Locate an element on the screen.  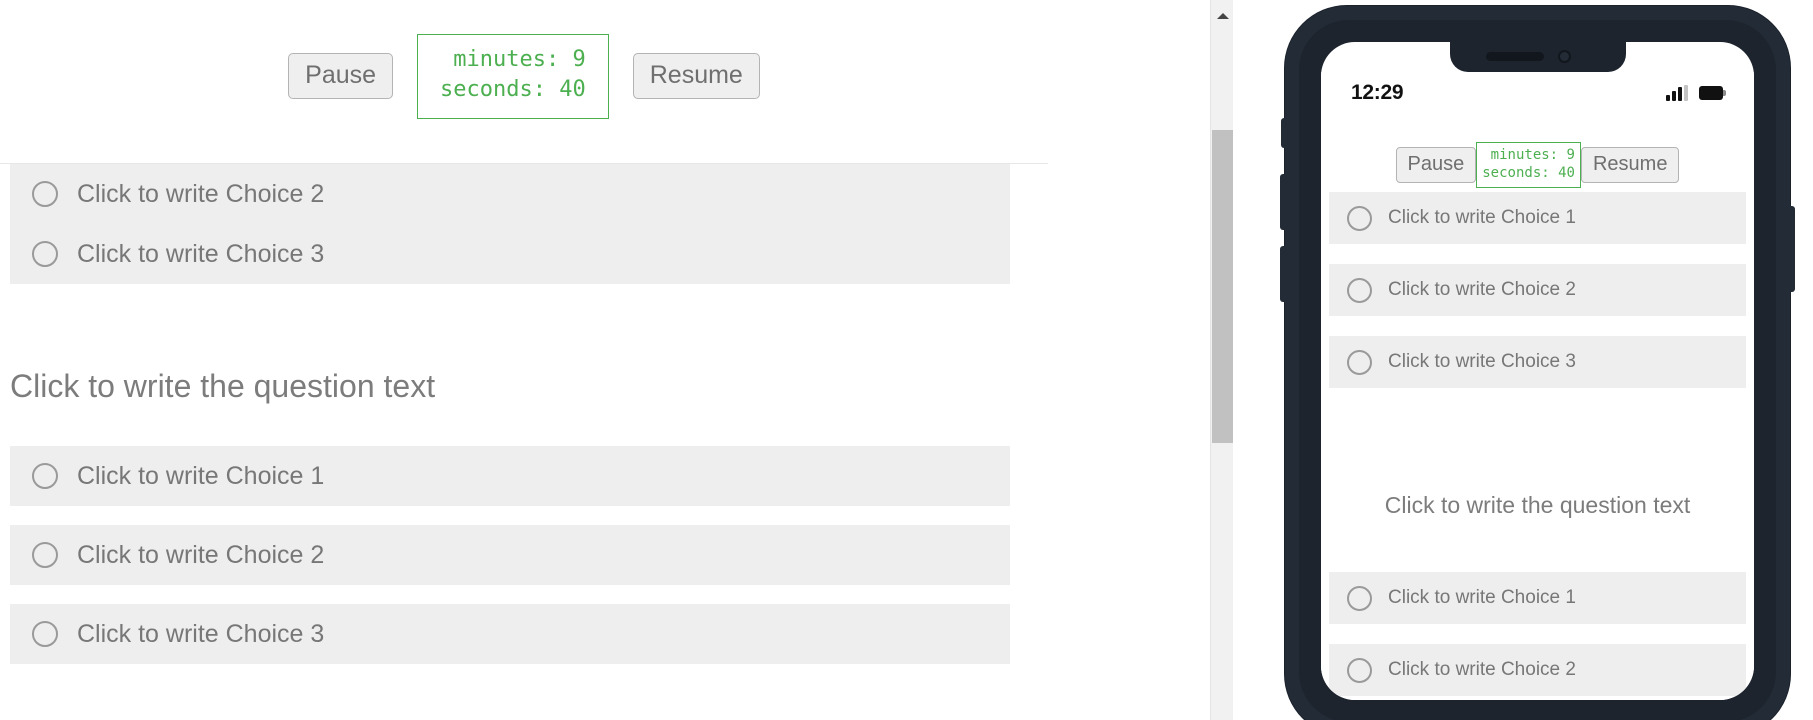
front-camera-icon is located at coordinates (1564, 56).